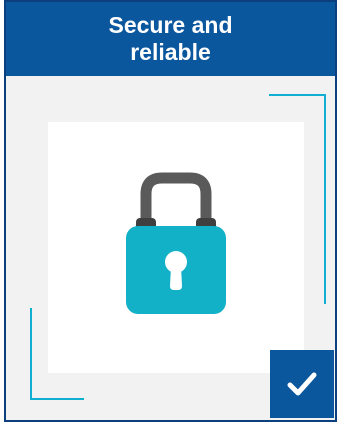  Describe the element at coordinates (176, 243) in the screenshot. I see `padlock-icon` at that location.